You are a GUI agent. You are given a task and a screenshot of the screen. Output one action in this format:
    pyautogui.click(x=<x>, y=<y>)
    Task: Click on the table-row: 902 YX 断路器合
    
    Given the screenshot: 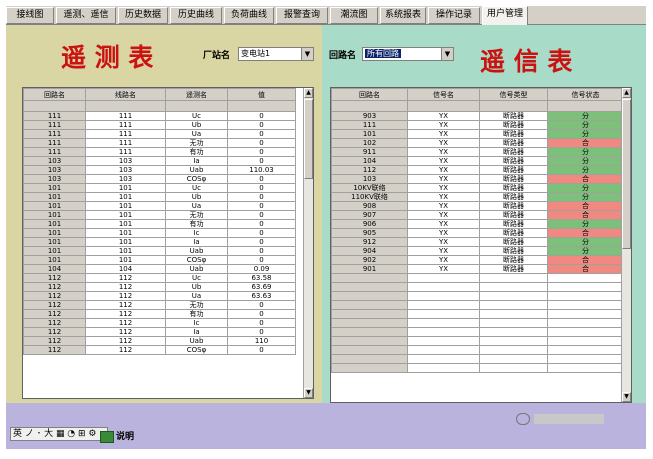 What is the action you would take?
    pyautogui.click(x=477, y=260)
    